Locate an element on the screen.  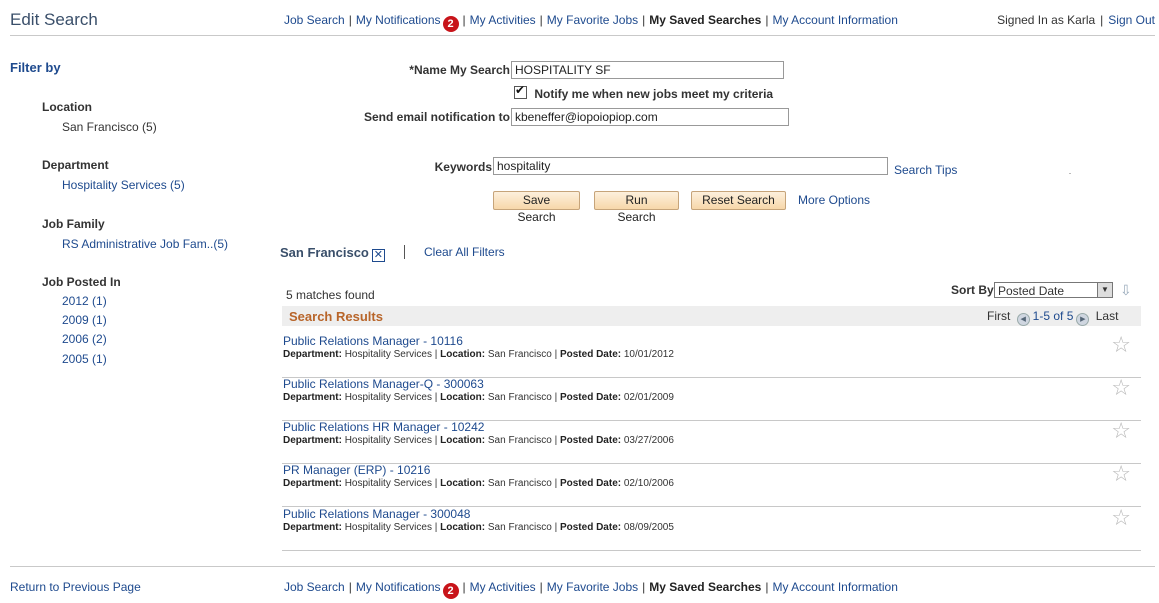
result-title-link: Public Relations HR Manager - 10242 is located at coordinates (383, 427).